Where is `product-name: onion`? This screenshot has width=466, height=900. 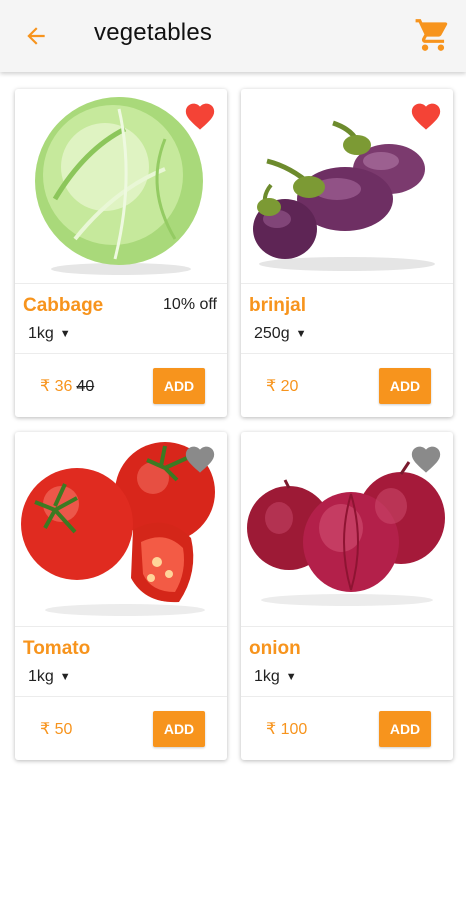 product-name: onion is located at coordinates (275, 648).